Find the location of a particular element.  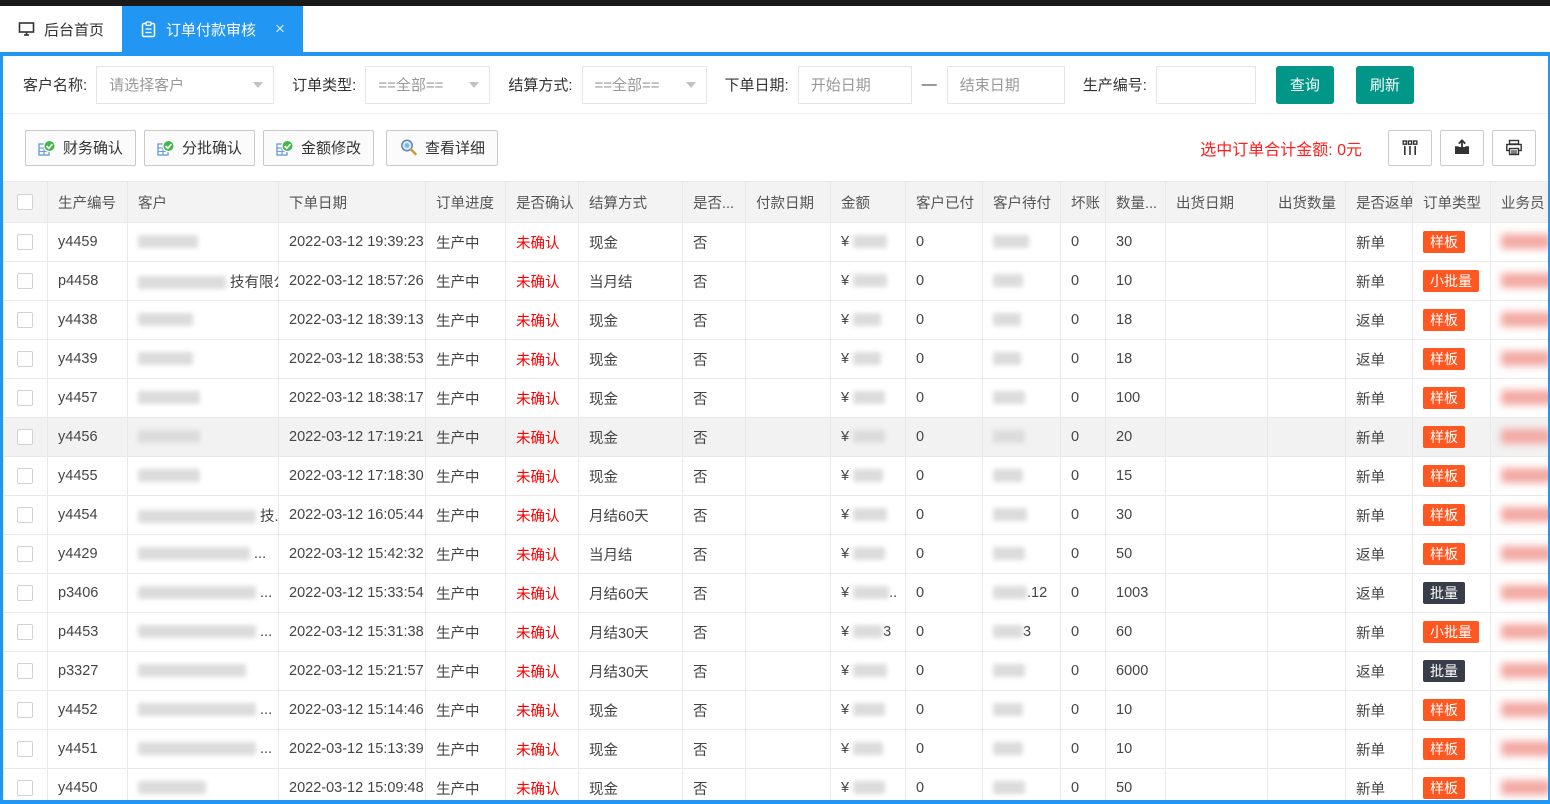

cell-settlement: 现金 is located at coordinates (630, 242).